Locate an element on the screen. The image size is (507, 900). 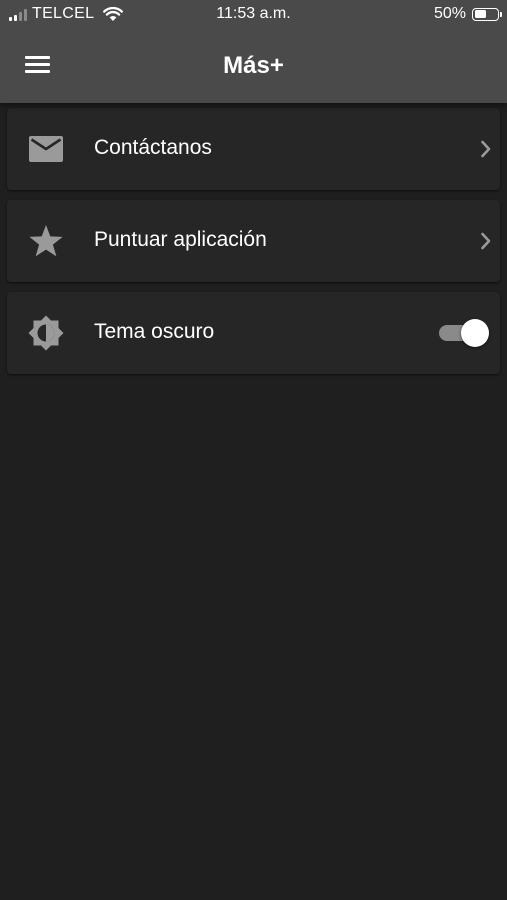
dark-theme-label: Tema oscuro is located at coordinates (154, 331).